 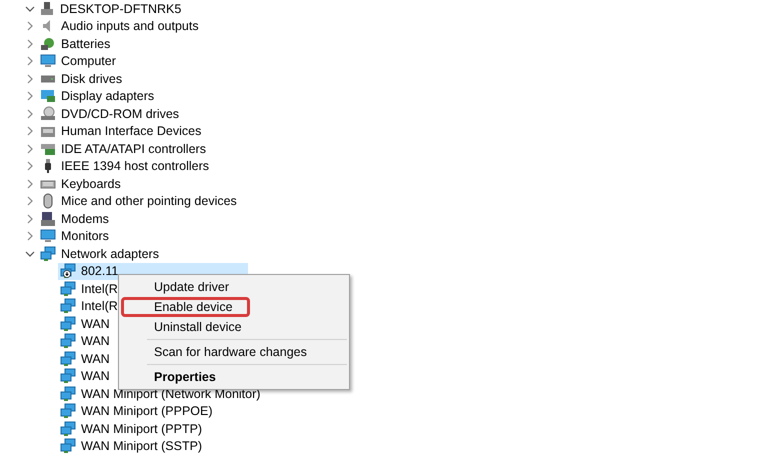 What do you see at coordinates (48, 218) in the screenshot?
I see `fax-modem-icon` at bounding box center [48, 218].